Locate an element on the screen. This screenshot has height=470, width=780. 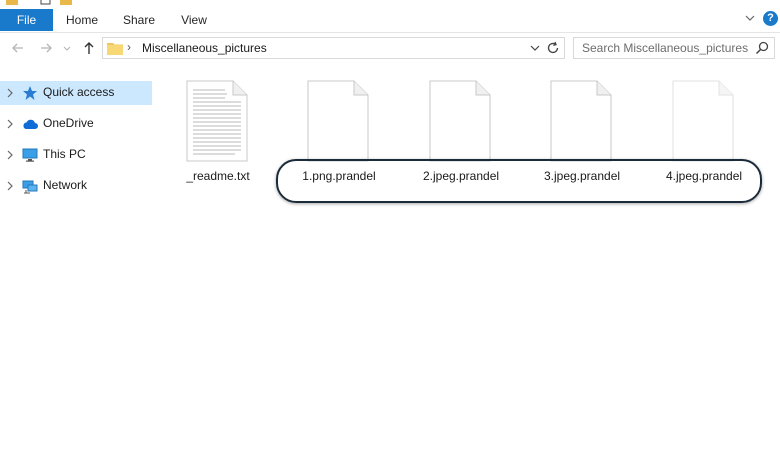
search-box: Search Miscellaneous_pictures is located at coordinates (674, 48).